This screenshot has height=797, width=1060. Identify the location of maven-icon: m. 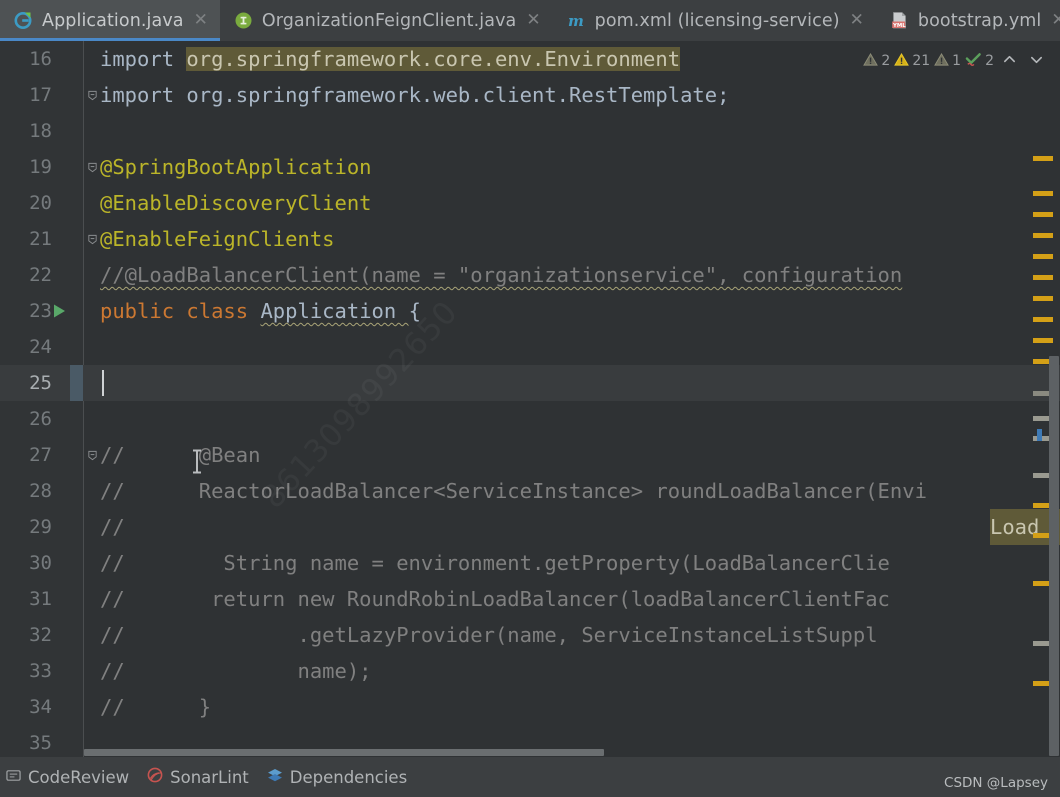
(576, 20).